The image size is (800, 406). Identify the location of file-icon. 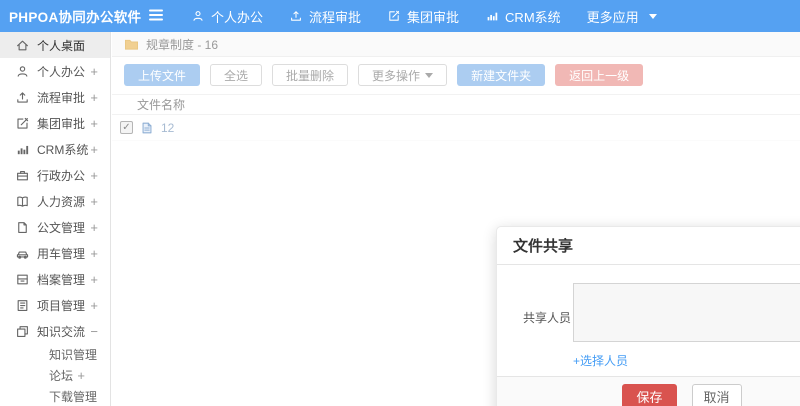
(147, 128).